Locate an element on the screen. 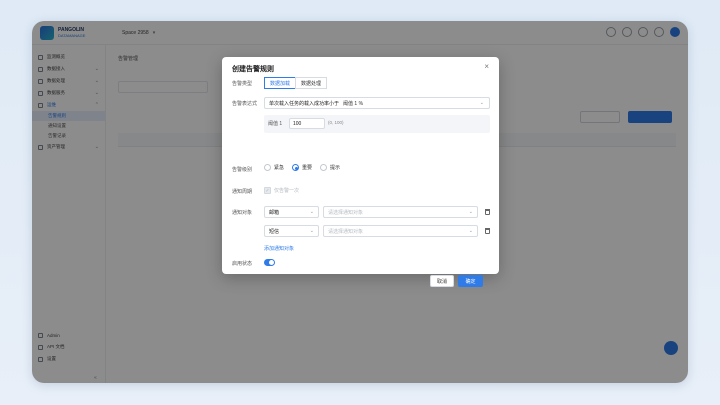 This screenshot has height=405, width=720. expression-threshold-hint: 阈值 1 % is located at coordinates (353, 103).